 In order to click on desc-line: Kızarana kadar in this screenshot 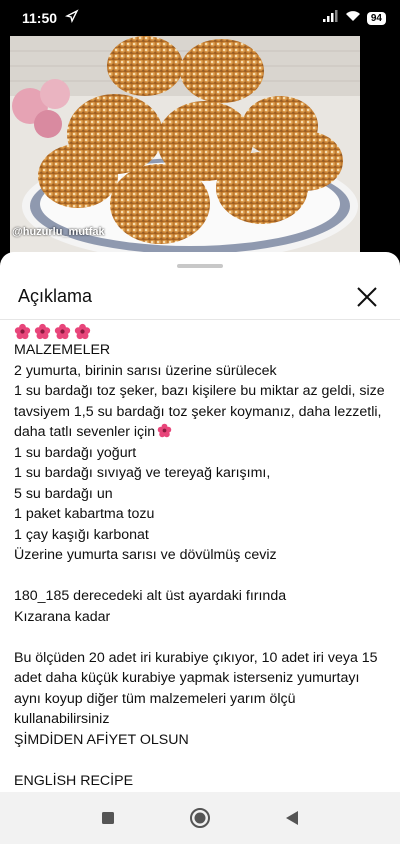, I will do `click(62, 616)`.